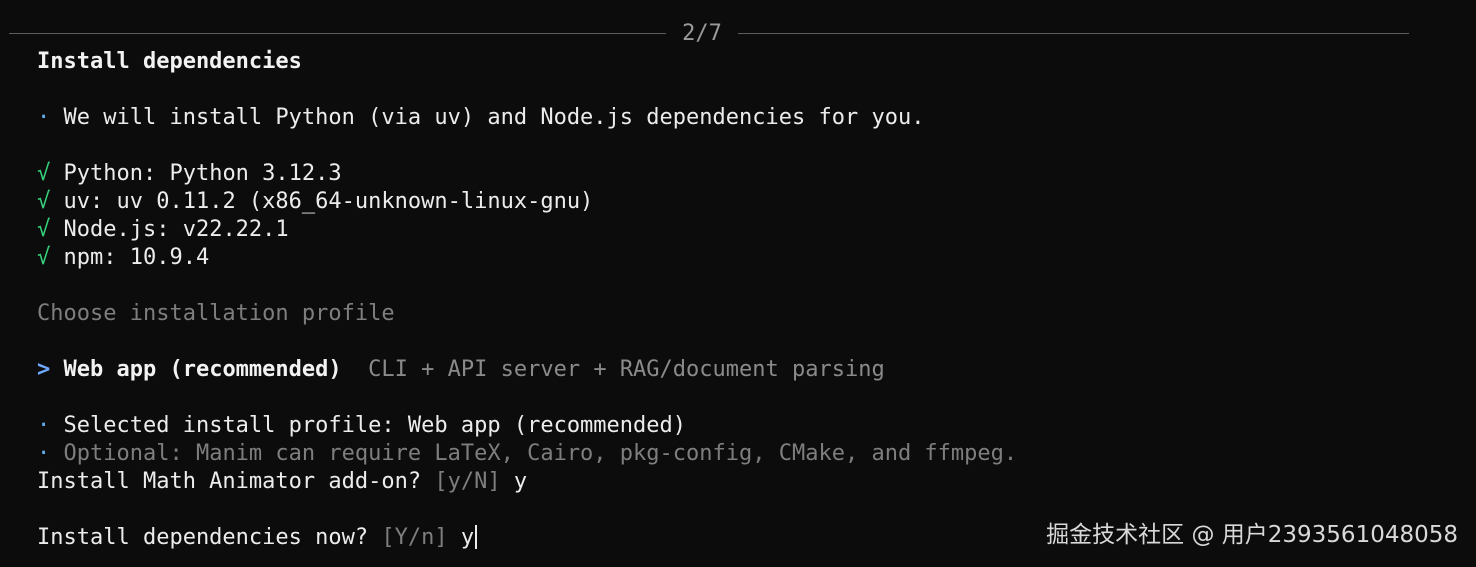 Image resolution: width=1476 pixels, height=567 pixels. I want to click on math-animator-question: Install Math Animator add-on?, so click(229, 481).